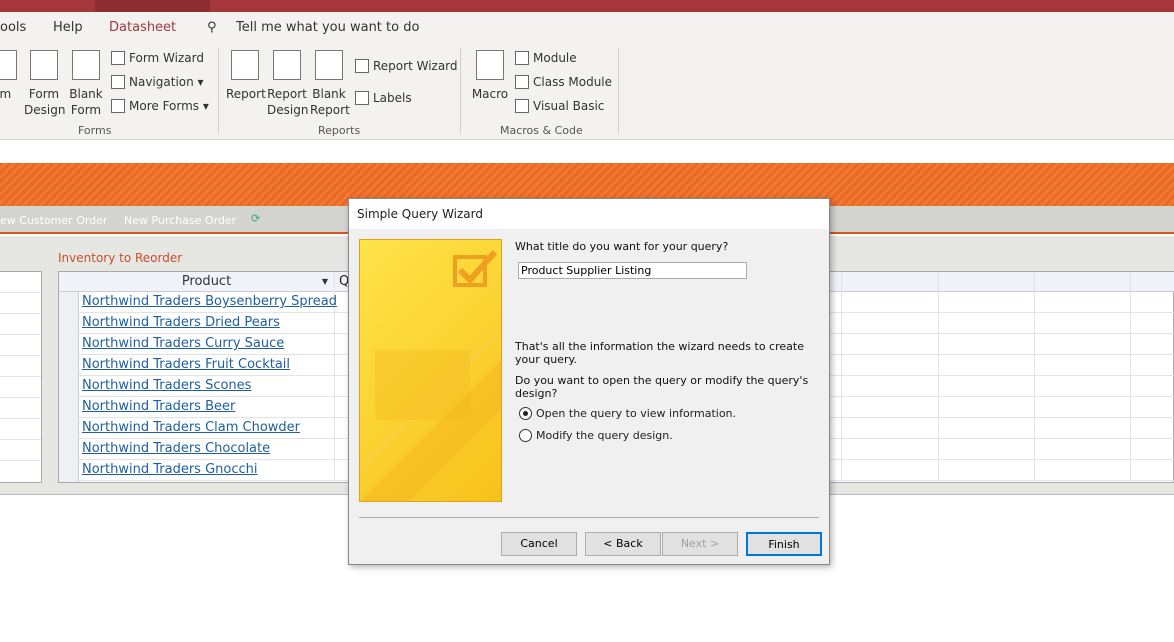 The image size is (1174, 642). What do you see at coordinates (45, 84) in the screenshot?
I see `form-design-button: Form Design` at bounding box center [45, 84].